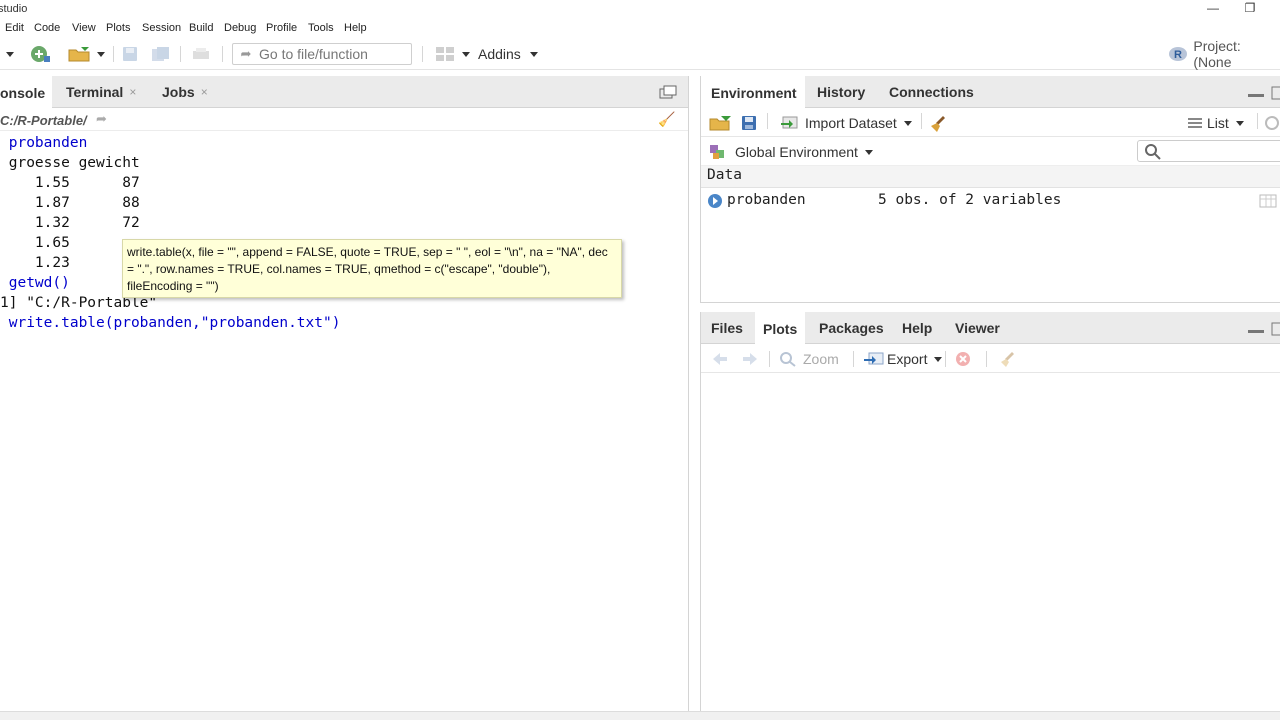 This screenshot has width=1280, height=720. What do you see at coordinates (101, 54) in the screenshot?
I see `open-file-dropdown-icon` at bounding box center [101, 54].